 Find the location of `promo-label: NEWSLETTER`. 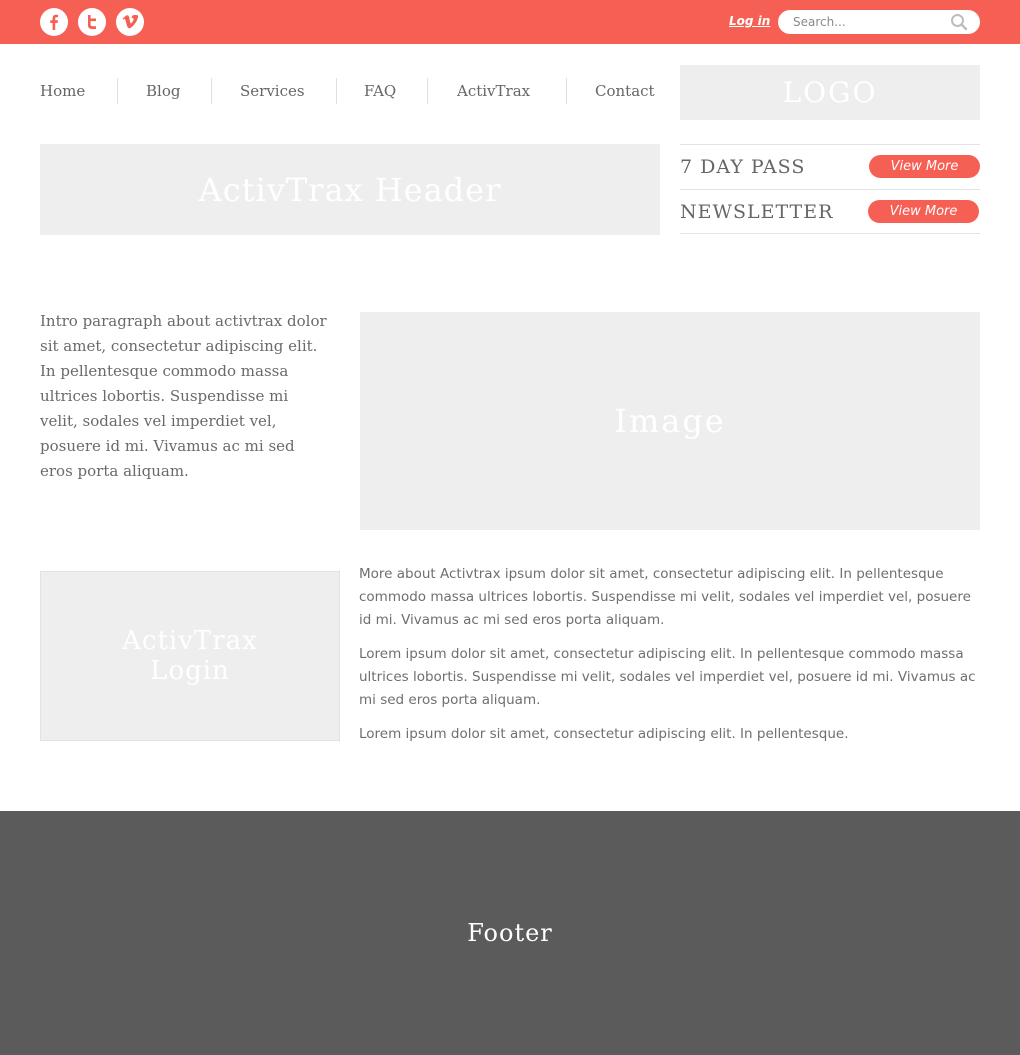

promo-label: NEWSLETTER is located at coordinates (757, 212).